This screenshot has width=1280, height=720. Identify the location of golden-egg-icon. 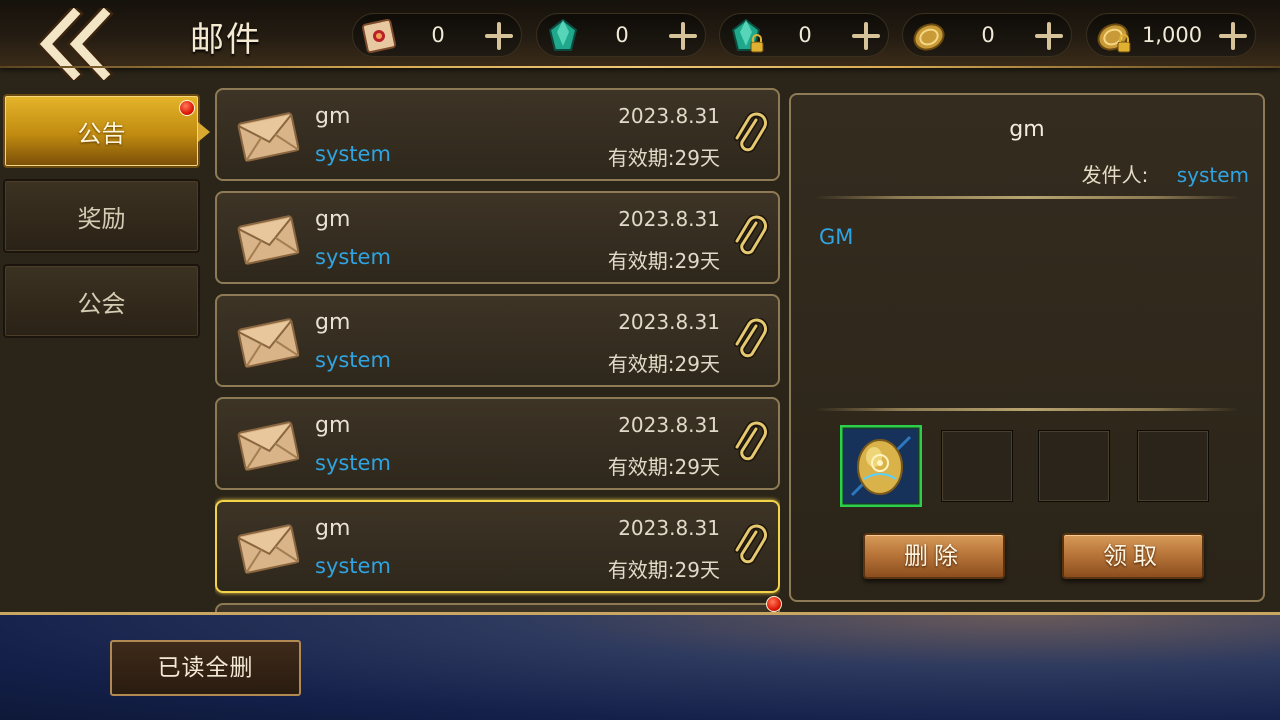
(881, 466).